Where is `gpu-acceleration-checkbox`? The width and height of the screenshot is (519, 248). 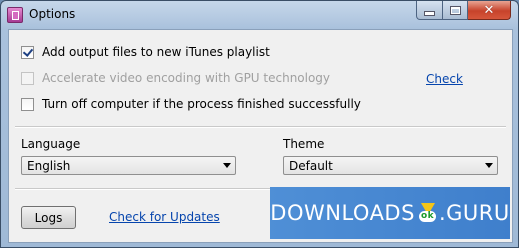
gpu-acceleration-checkbox is located at coordinates (27, 78).